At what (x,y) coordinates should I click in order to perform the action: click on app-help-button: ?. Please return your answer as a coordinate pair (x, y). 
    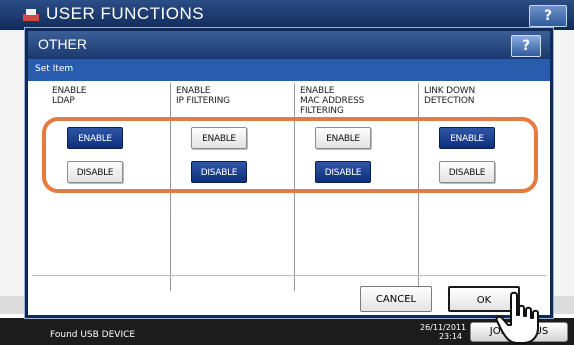
    Looking at the image, I should click on (548, 16).